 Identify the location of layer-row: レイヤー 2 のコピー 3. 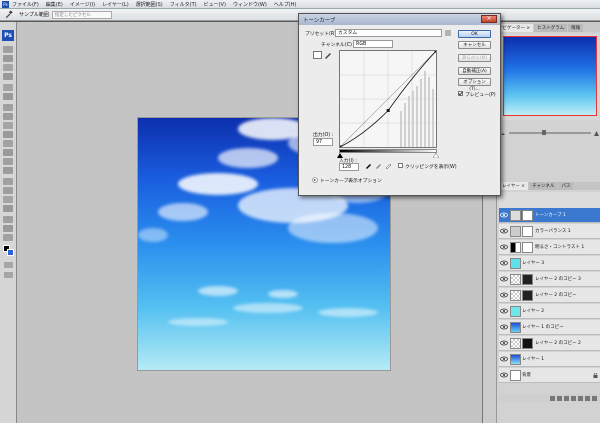
(549, 279).